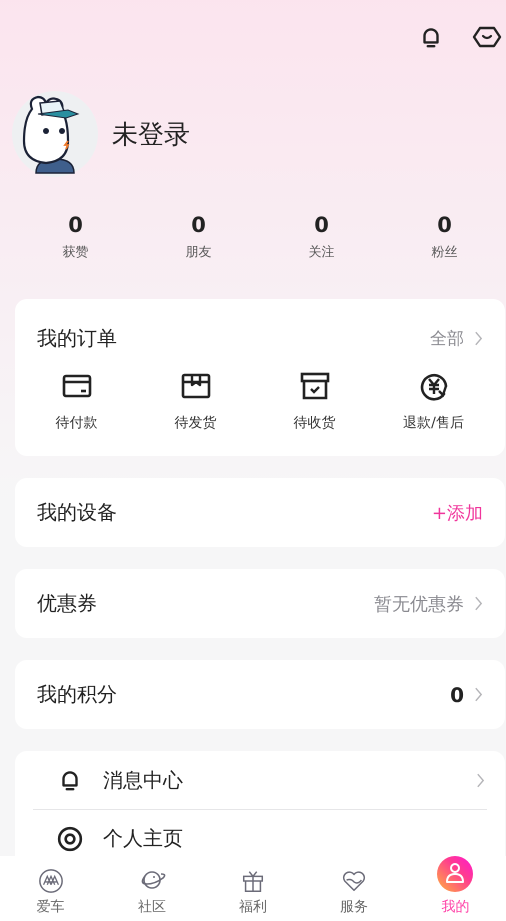 Image resolution: width=506 pixels, height=921 pixels. What do you see at coordinates (70, 839) in the screenshot?
I see `profile-icon` at bounding box center [70, 839].